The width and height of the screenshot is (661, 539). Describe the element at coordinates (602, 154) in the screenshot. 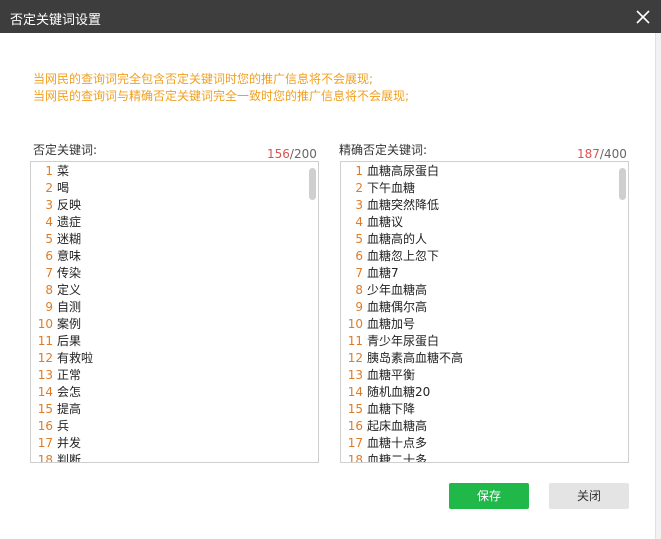

I see `exact-negative-keywords-counter: 187/400` at that location.